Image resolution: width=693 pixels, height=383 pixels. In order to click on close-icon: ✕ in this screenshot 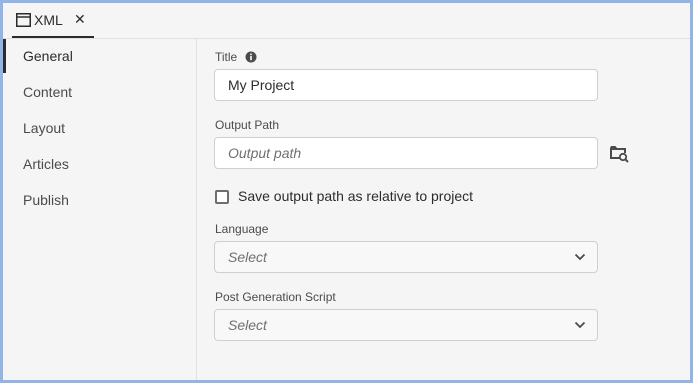, I will do `click(80, 19)`.